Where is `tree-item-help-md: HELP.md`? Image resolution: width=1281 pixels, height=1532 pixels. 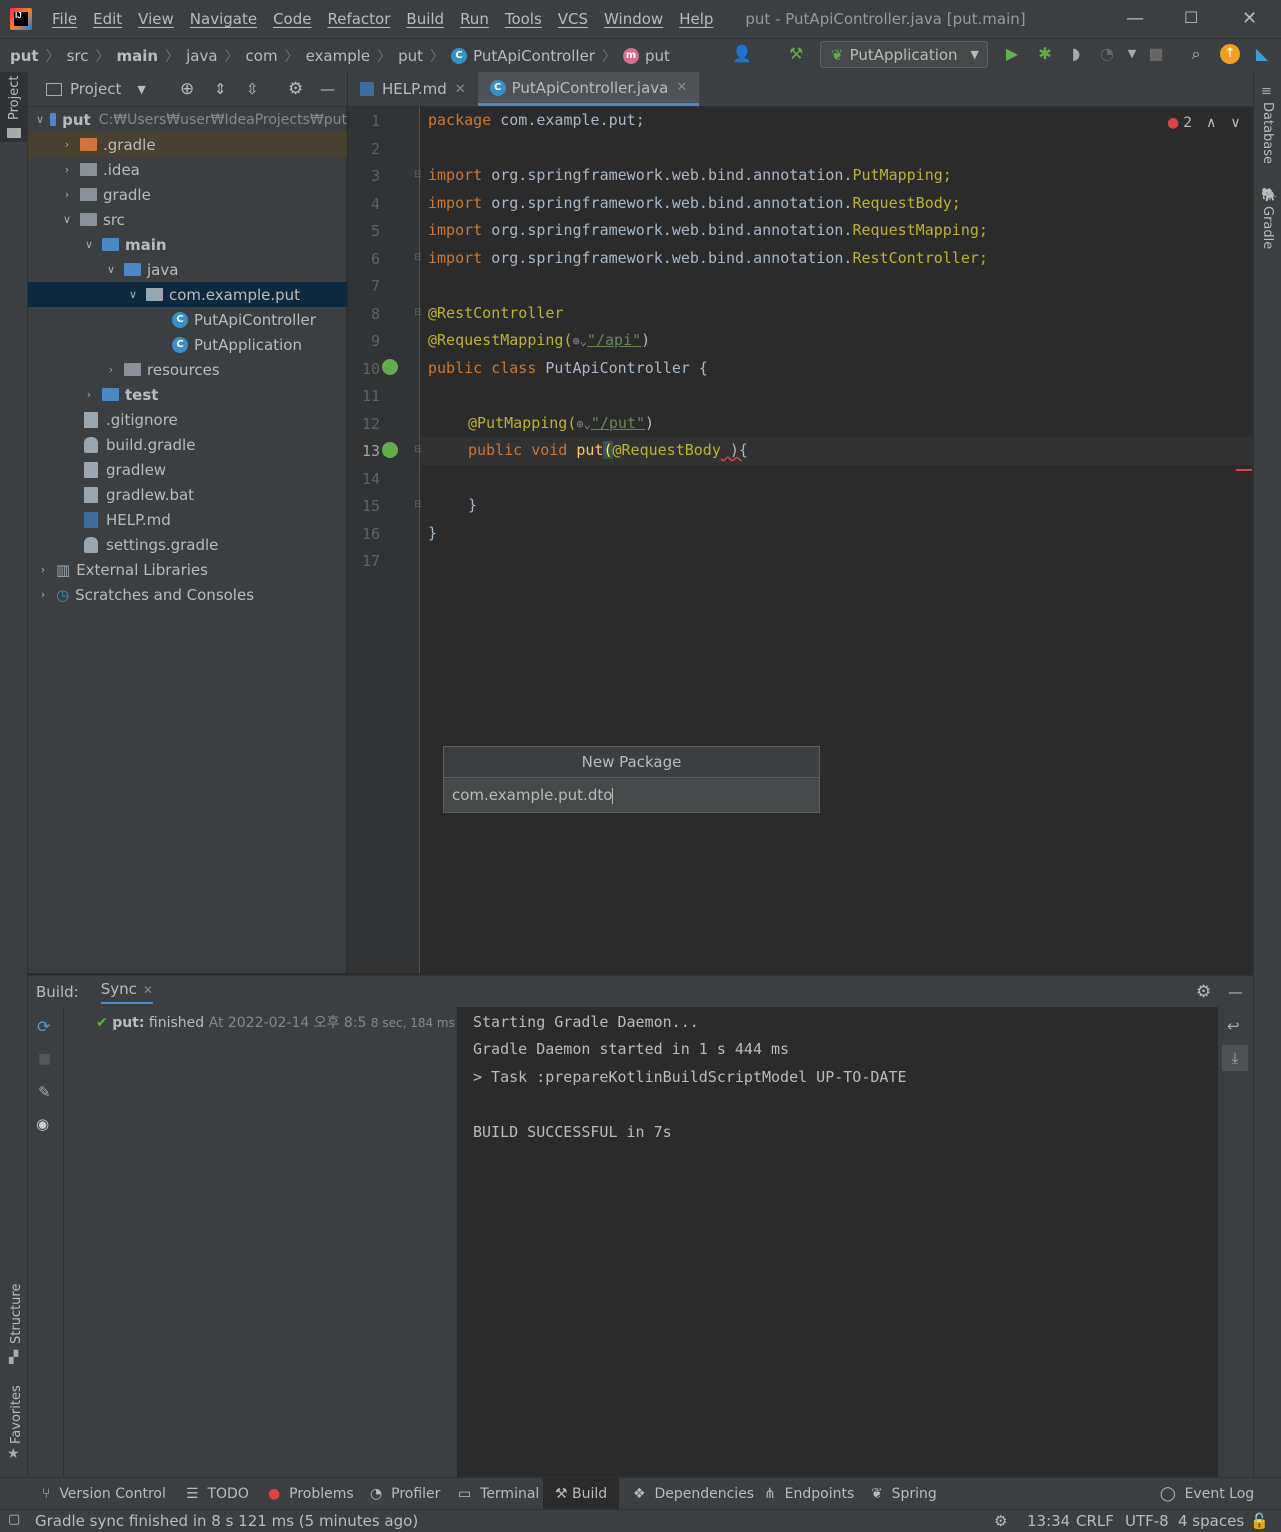
tree-item-help-md: HELP.md is located at coordinates (187, 519).